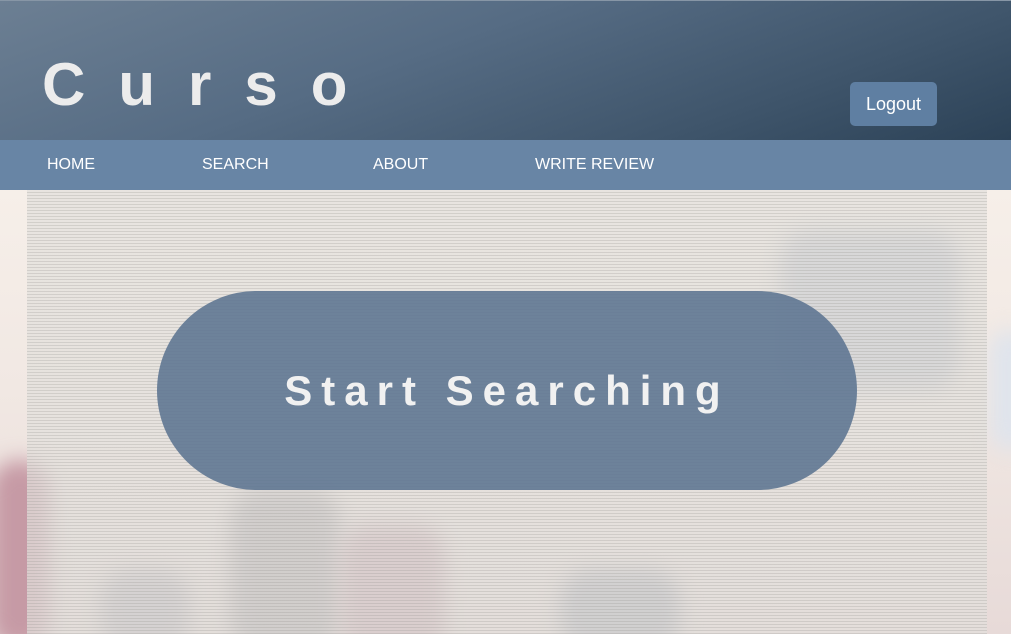  I want to click on nav-item-about: ABOUT, so click(400, 165).